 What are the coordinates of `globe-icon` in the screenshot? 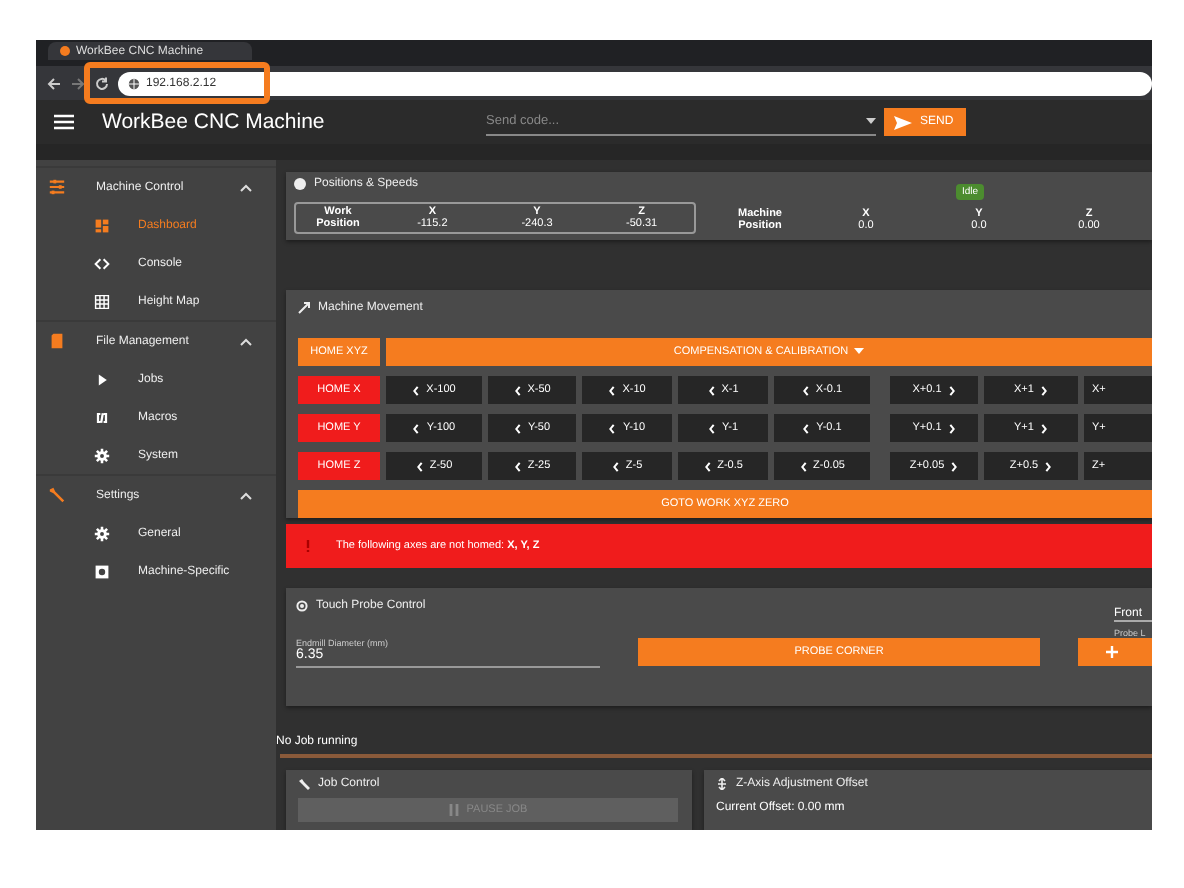 It's located at (134, 83).